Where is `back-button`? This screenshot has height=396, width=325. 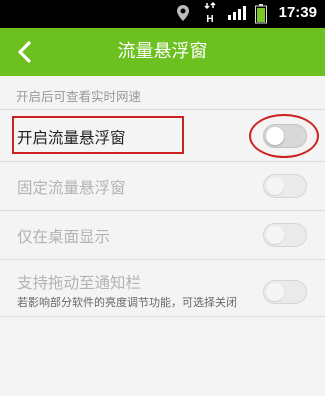 back-button is located at coordinates (25, 52).